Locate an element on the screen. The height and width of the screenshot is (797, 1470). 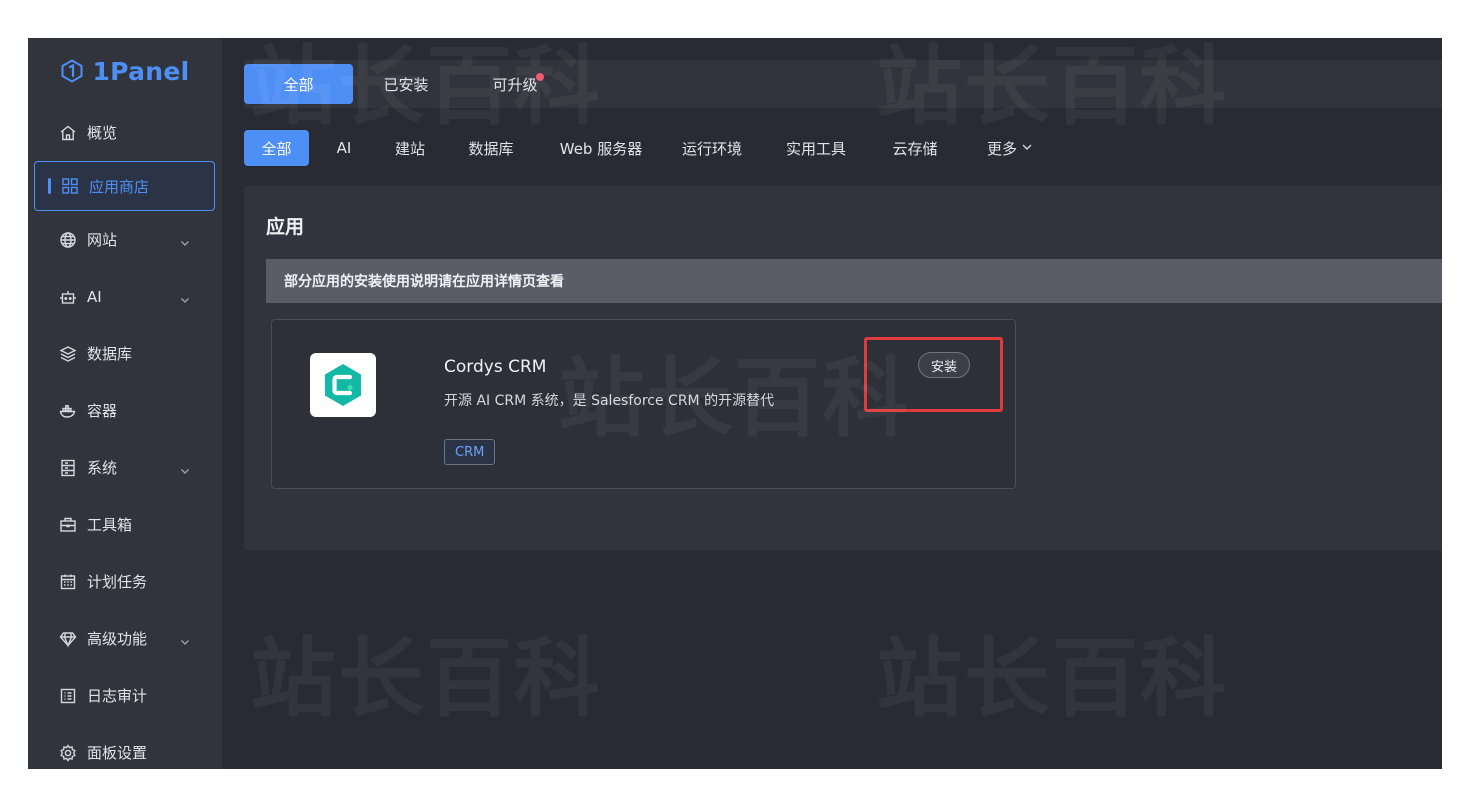
sidebar-item-toolbox: 工具箱 is located at coordinates (125, 524).